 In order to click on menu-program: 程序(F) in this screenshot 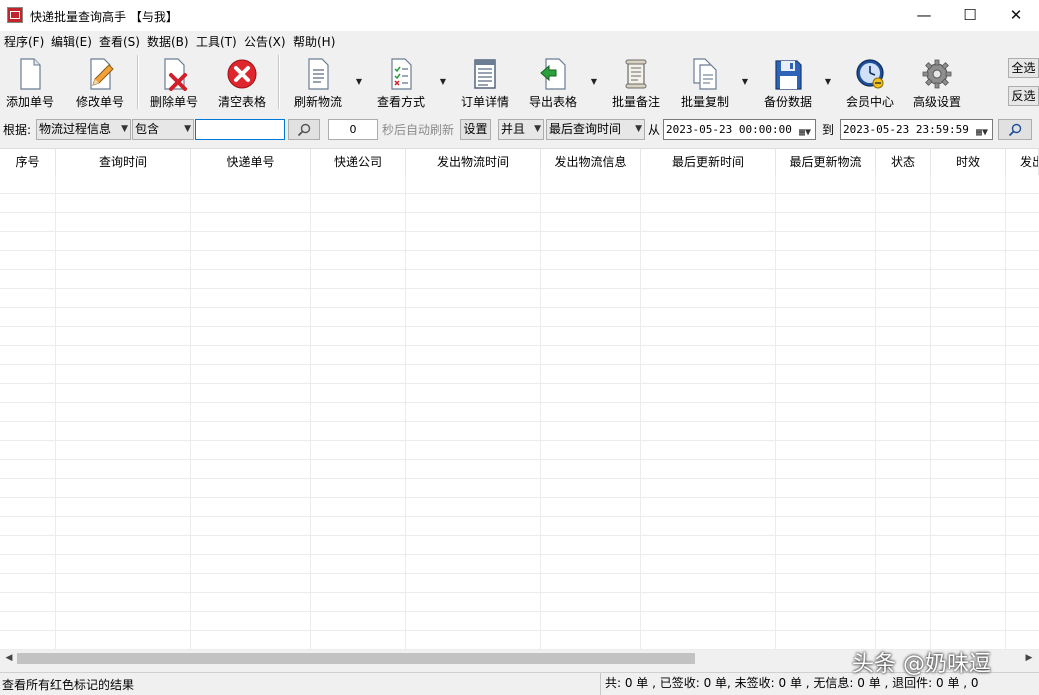, I will do `click(24, 41)`.